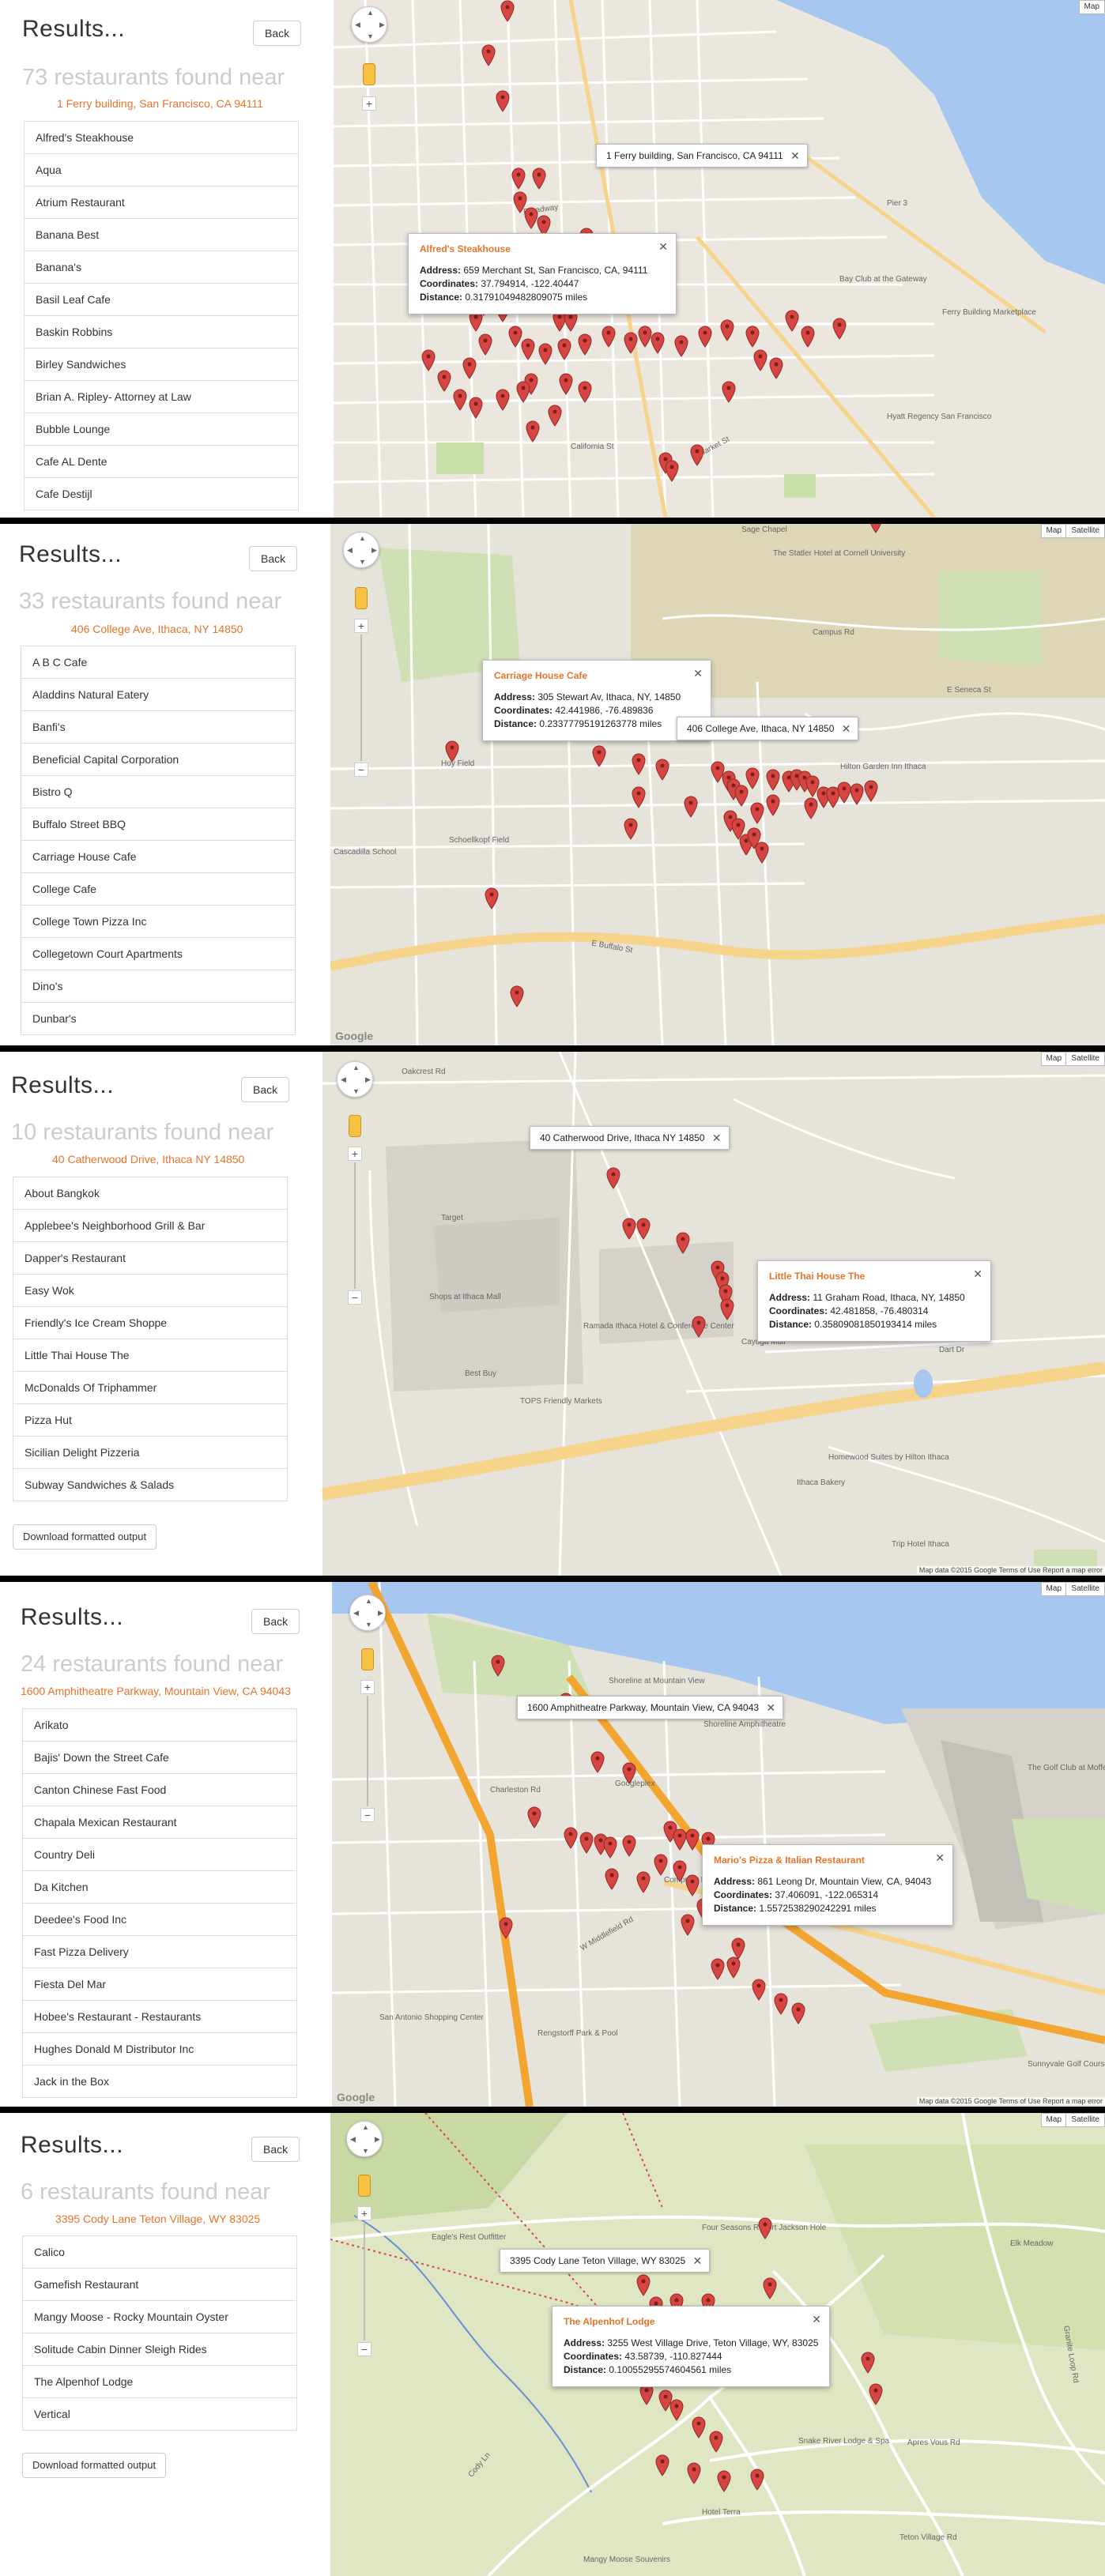 This screenshot has height=2576, width=1105. What do you see at coordinates (158, 857) in the screenshot?
I see `restaurant-list-item: Carriage House Cafe` at bounding box center [158, 857].